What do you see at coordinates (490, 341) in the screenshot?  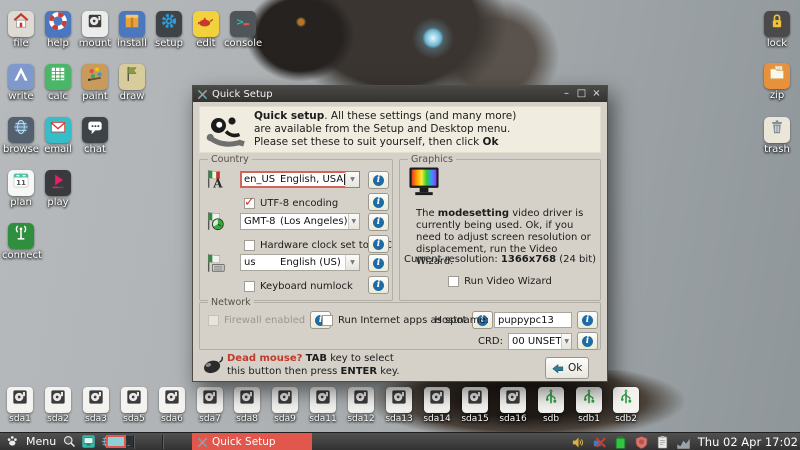 I see `crd-label: CRD:` at bounding box center [490, 341].